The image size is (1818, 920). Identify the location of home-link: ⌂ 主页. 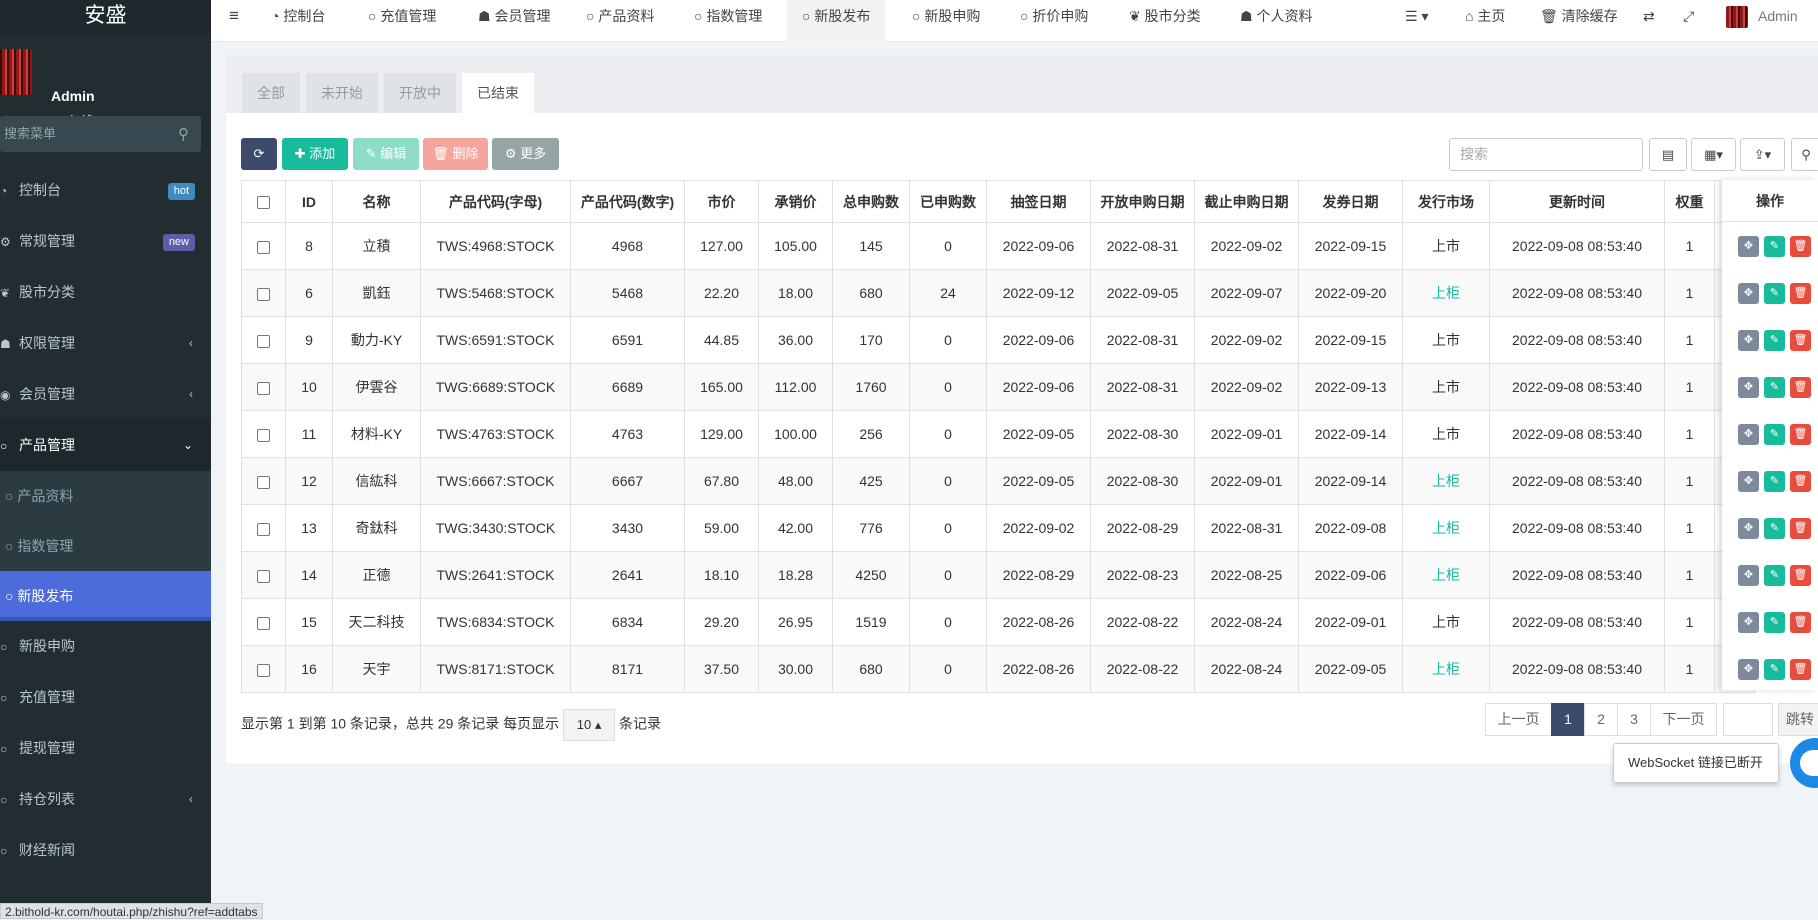
(1485, 21).